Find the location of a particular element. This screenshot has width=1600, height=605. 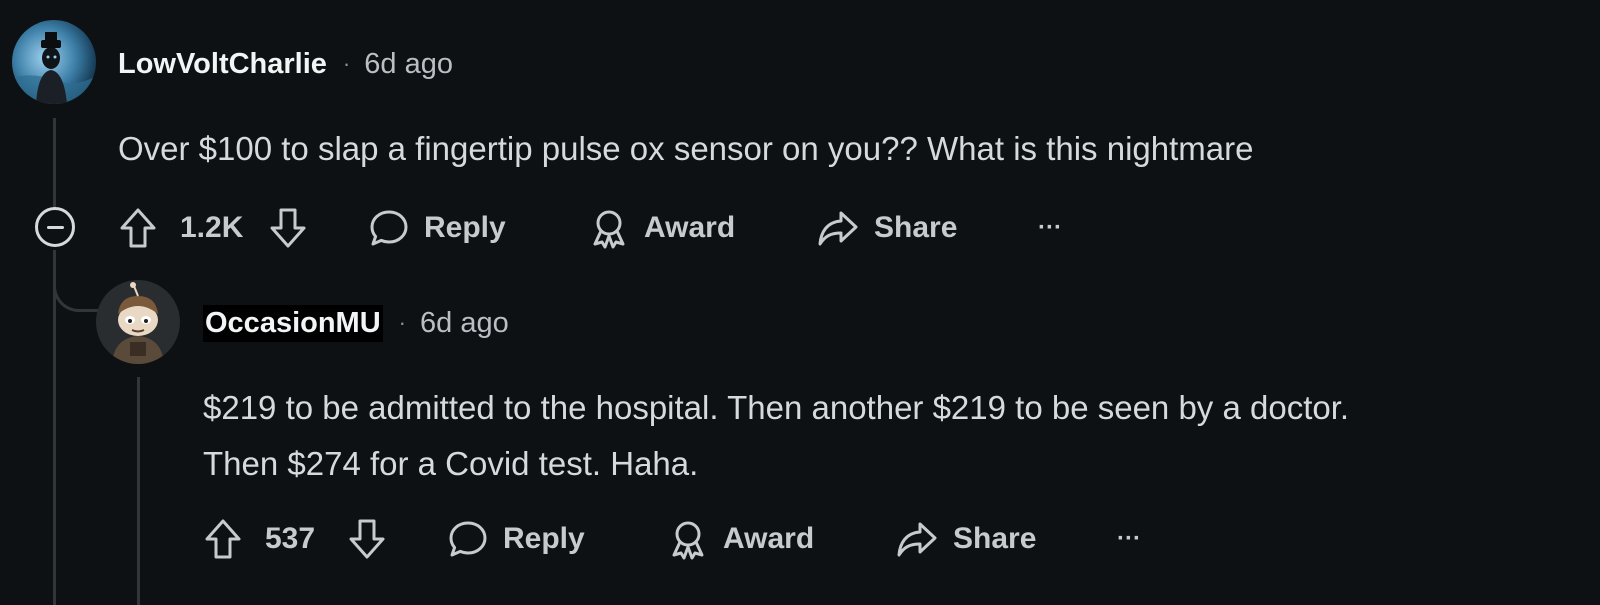

comment-body-line: Then $274 for a Covid test. Haha. is located at coordinates (451, 463).